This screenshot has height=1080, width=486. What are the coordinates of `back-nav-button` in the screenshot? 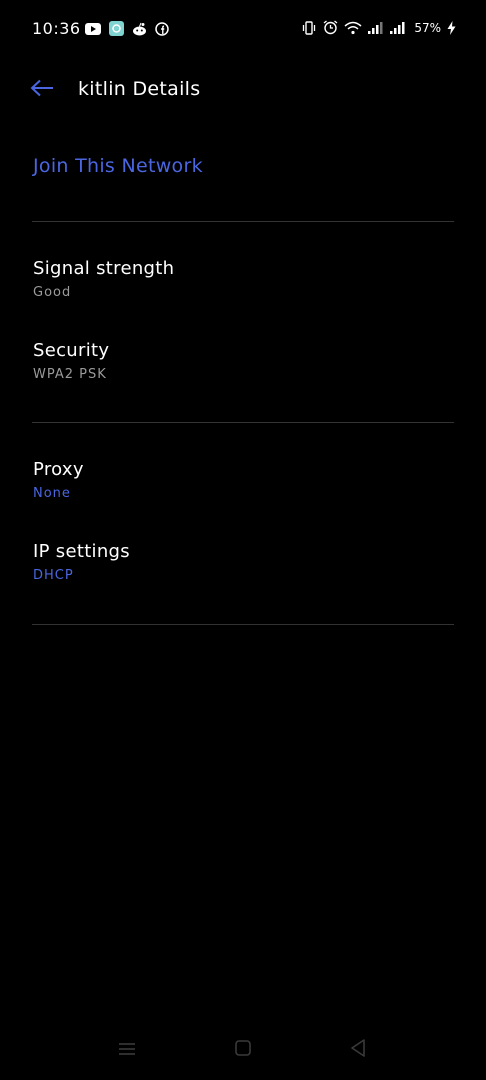 It's located at (358, 1050).